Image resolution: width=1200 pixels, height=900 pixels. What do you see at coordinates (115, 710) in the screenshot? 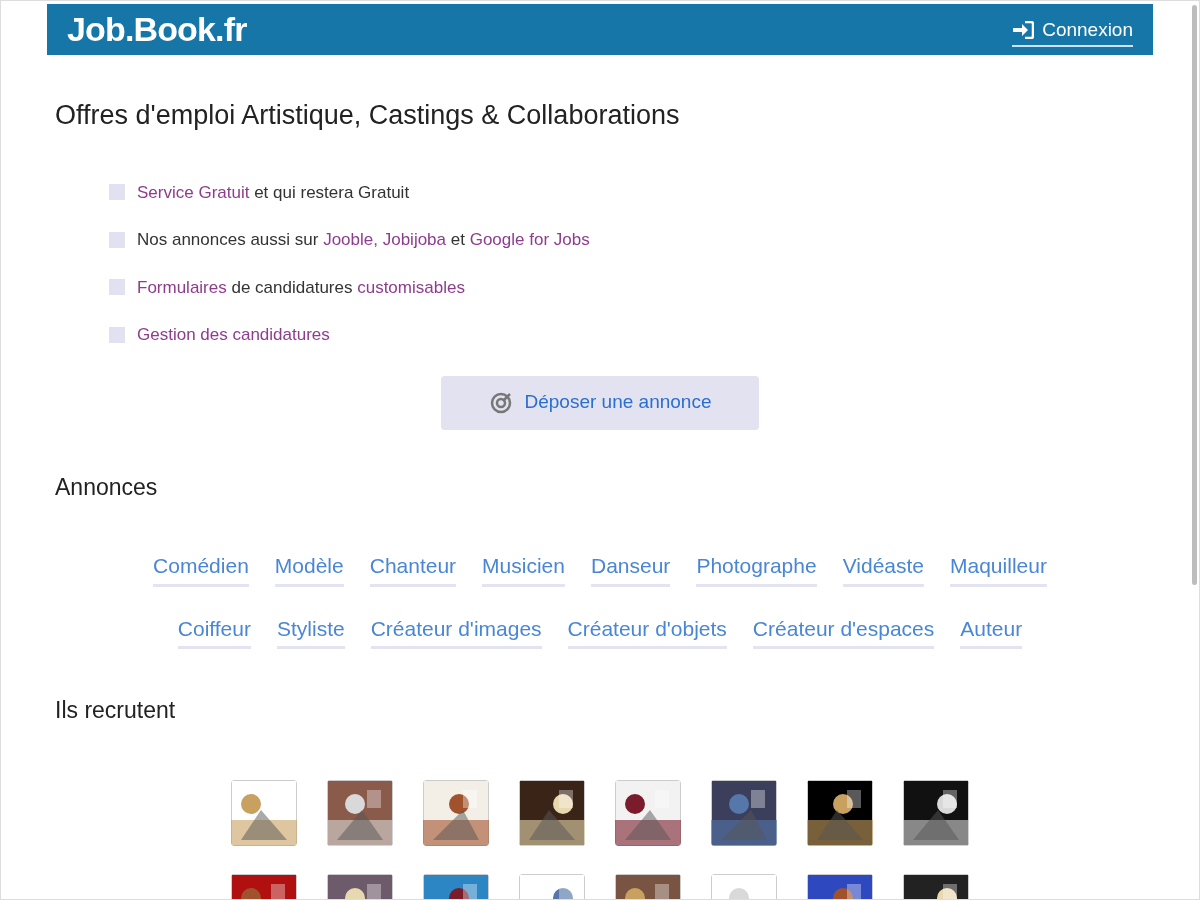
I see `section-heading: Ils recrutent` at bounding box center [115, 710].